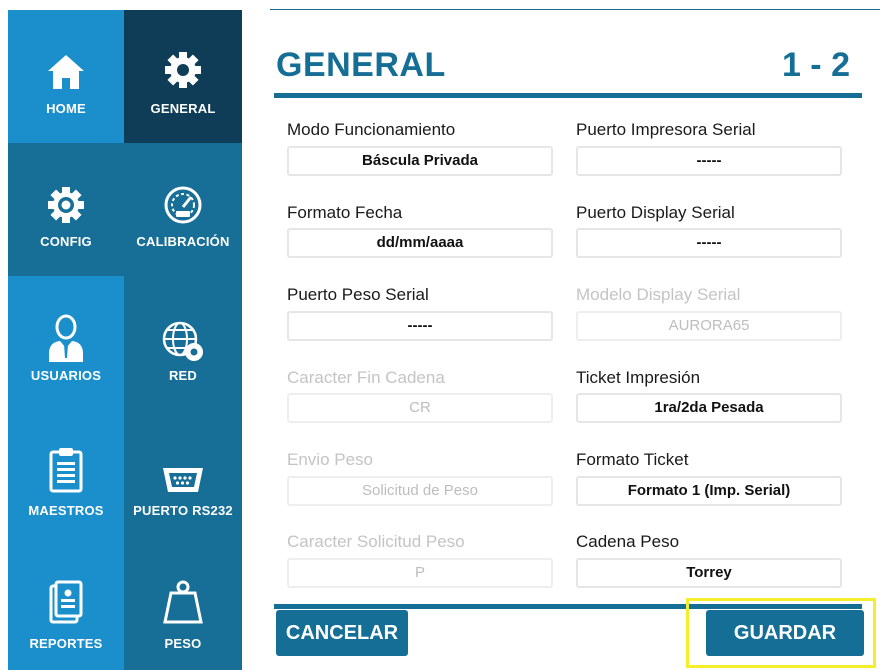 The width and height of the screenshot is (880, 670). Describe the element at coordinates (709, 408) in the screenshot. I see `select-ticket-impresion: 1ra/2da Pesada` at that location.